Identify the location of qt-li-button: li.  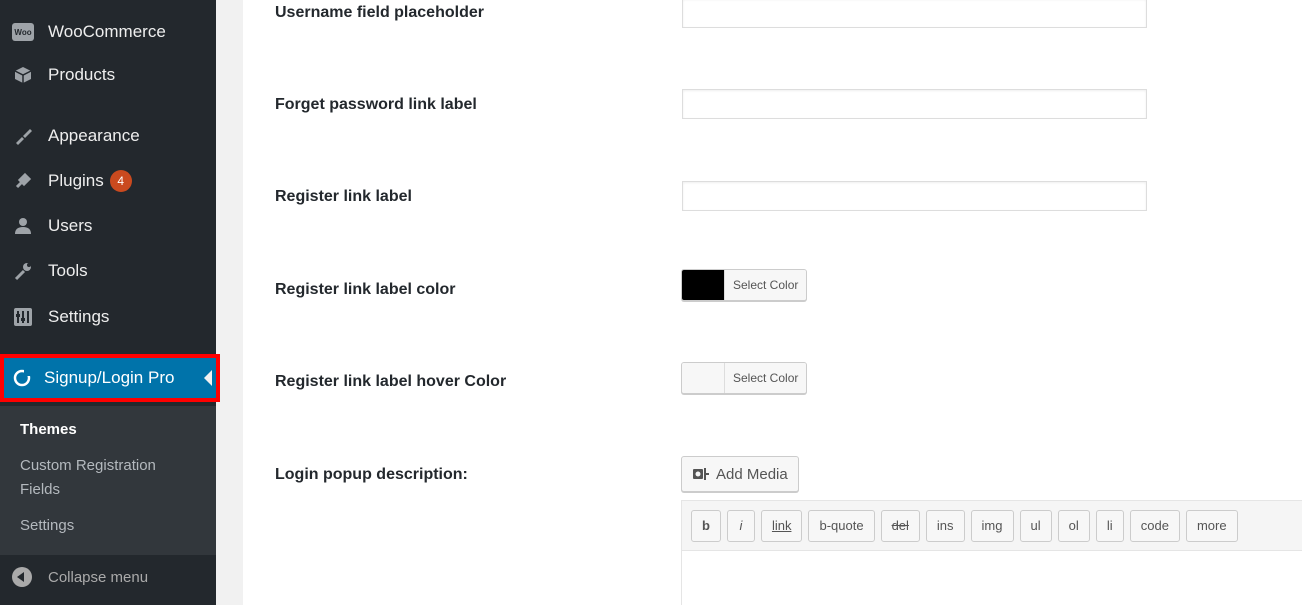
(1109, 525).